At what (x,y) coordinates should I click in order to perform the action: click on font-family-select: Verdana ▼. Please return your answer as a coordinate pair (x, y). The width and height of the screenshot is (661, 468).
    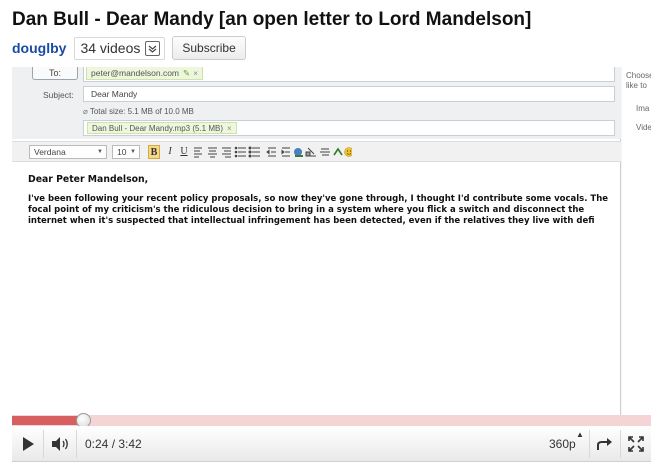
    Looking at the image, I should click on (68, 152).